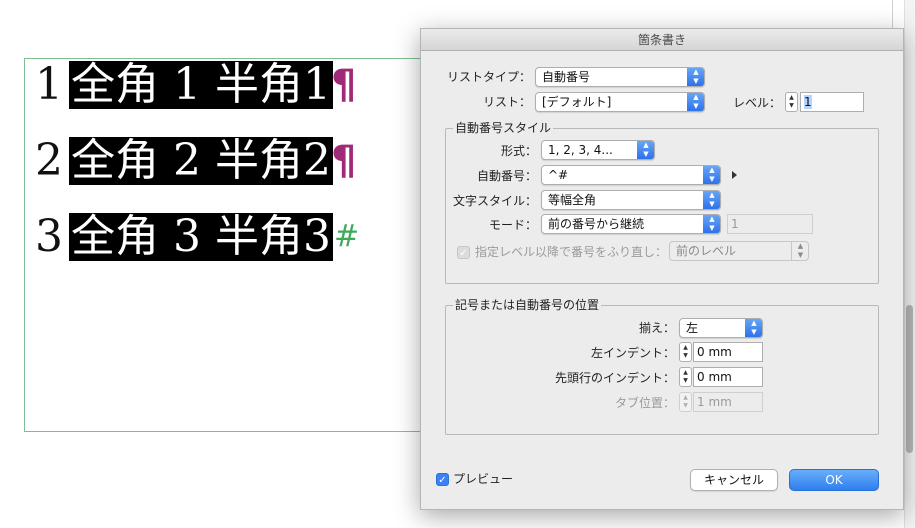  I want to click on list-line-3: 3 全角 3 半角3 #, so click(197, 237).